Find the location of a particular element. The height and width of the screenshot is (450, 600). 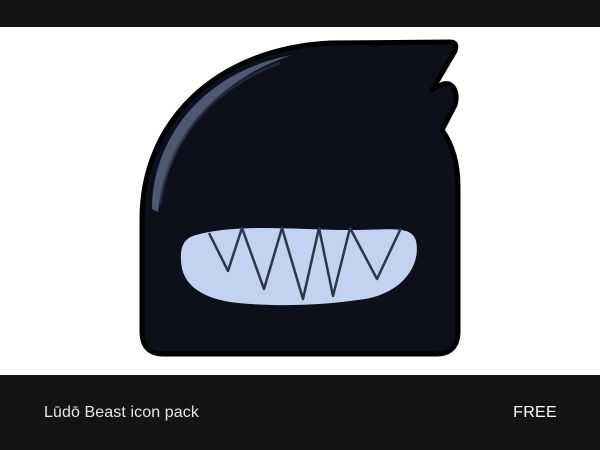

top-bar is located at coordinates (300, 13).